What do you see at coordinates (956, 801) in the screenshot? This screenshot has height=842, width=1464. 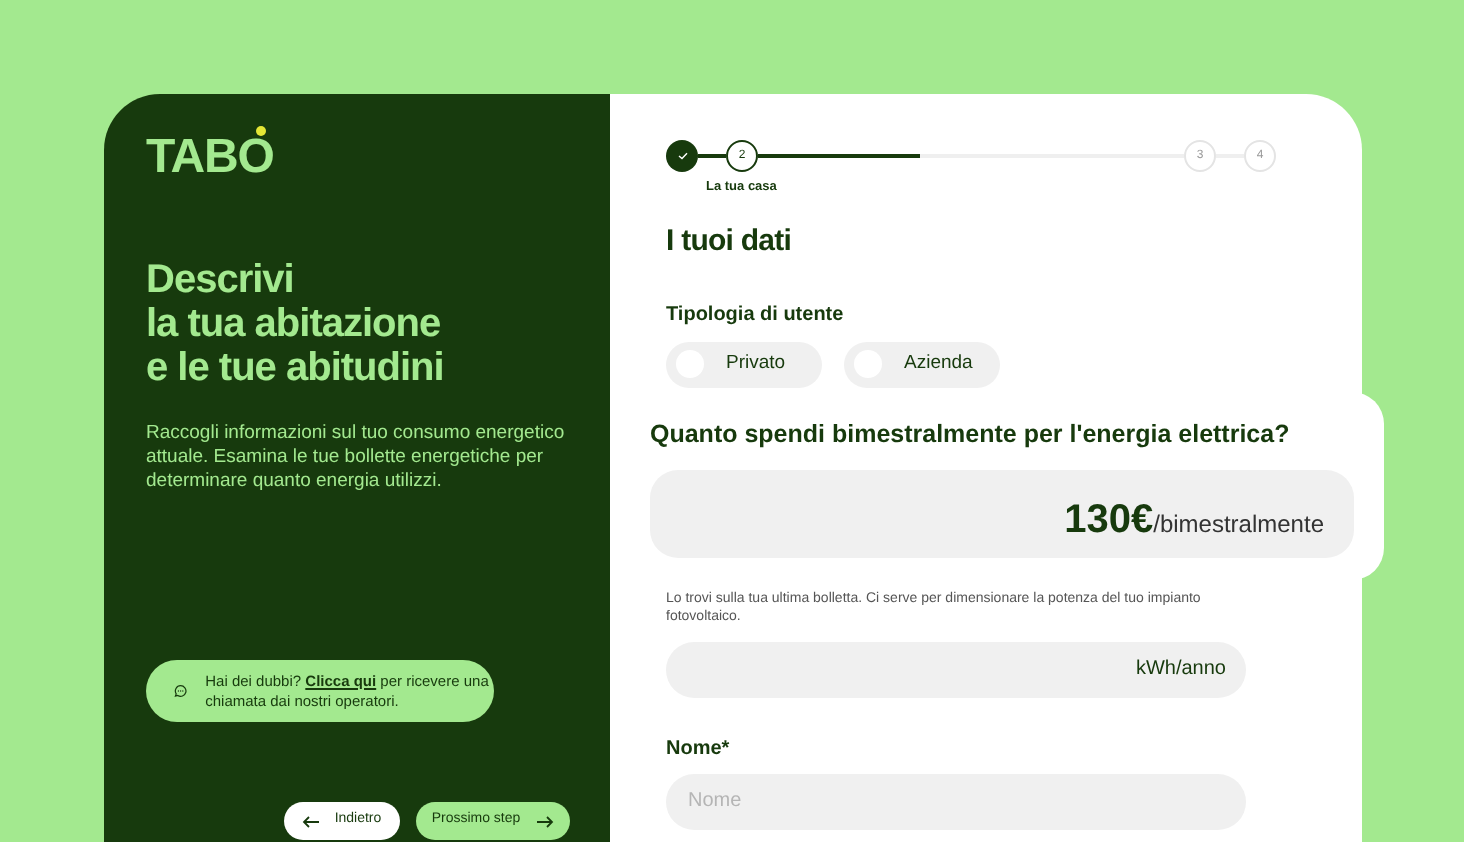 I see `name-field: Nome` at bounding box center [956, 801].